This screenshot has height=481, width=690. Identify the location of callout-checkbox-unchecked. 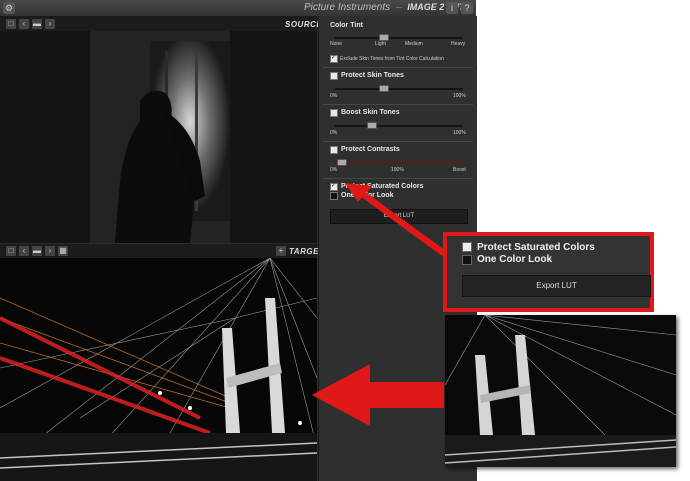
(467, 260).